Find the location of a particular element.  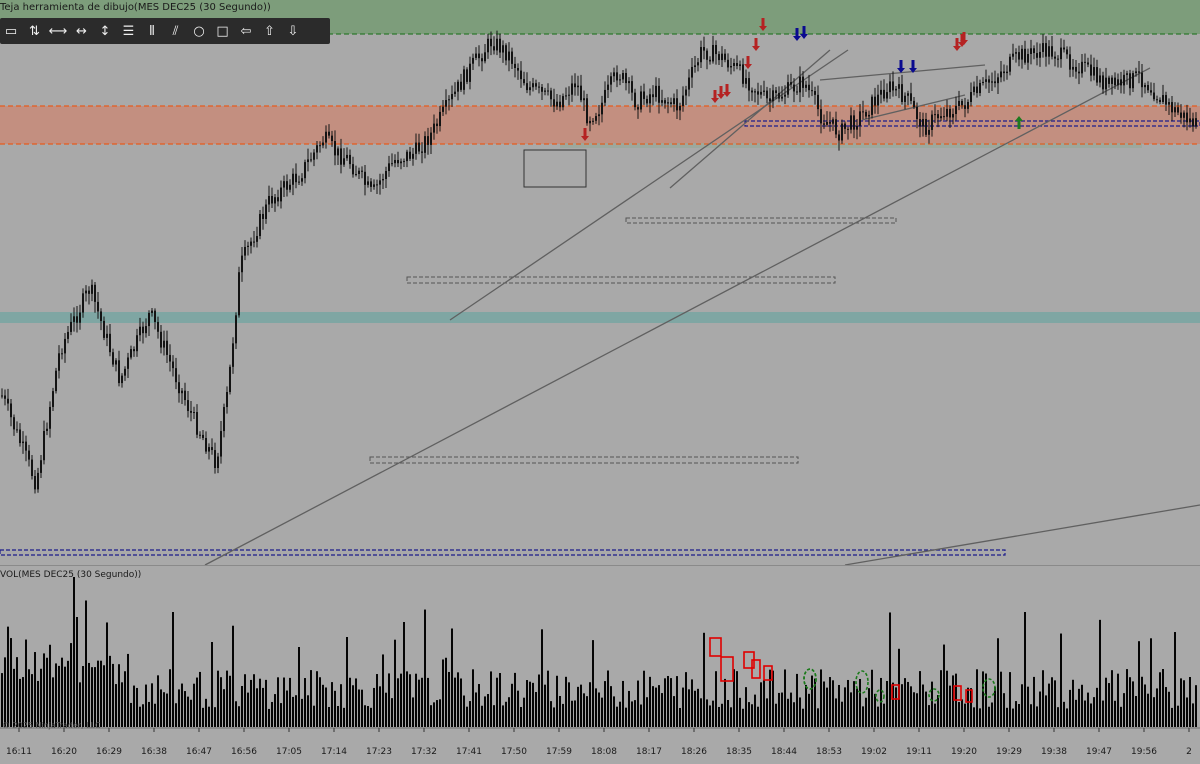

vertical-lines-icon: ⦀ is located at coordinates (152, 31).